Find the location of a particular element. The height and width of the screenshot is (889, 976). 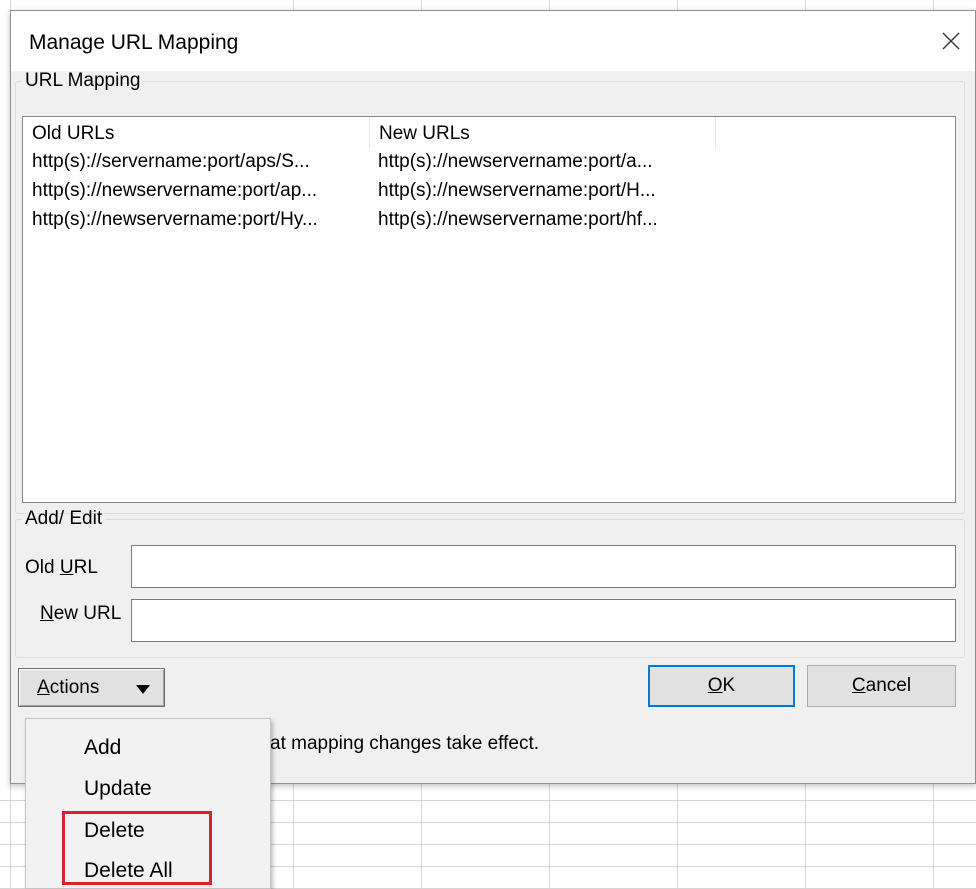

actions-menu: Add Update Delete Delete All is located at coordinates (148, 803).